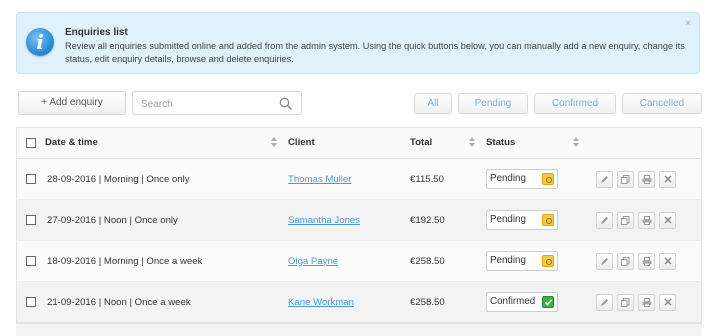 The width and height of the screenshot is (707, 336). What do you see at coordinates (427, 179) in the screenshot?
I see `row-total: €115.50` at bounding box center [427, 179].